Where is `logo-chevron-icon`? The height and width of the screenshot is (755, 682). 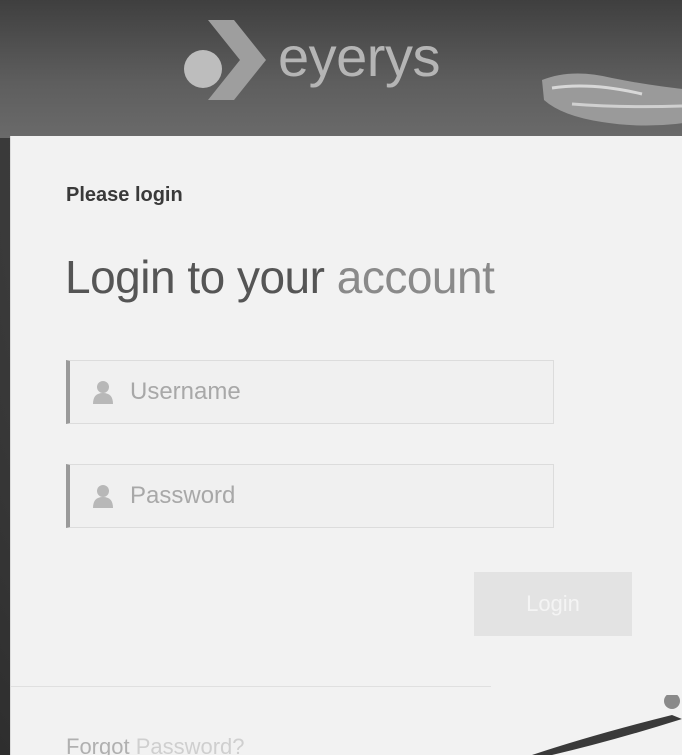
logo-chevron-icon is located at coordinates (237, 60).